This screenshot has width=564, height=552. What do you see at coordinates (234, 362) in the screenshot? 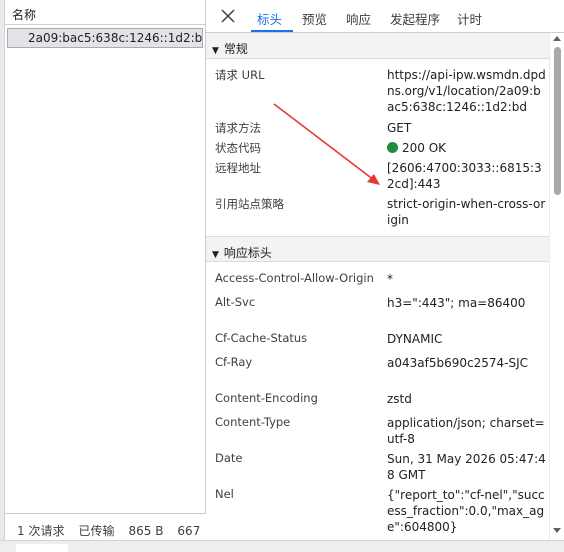
I see `header-key: Cf-Ray` at bounding box center [234, 362].